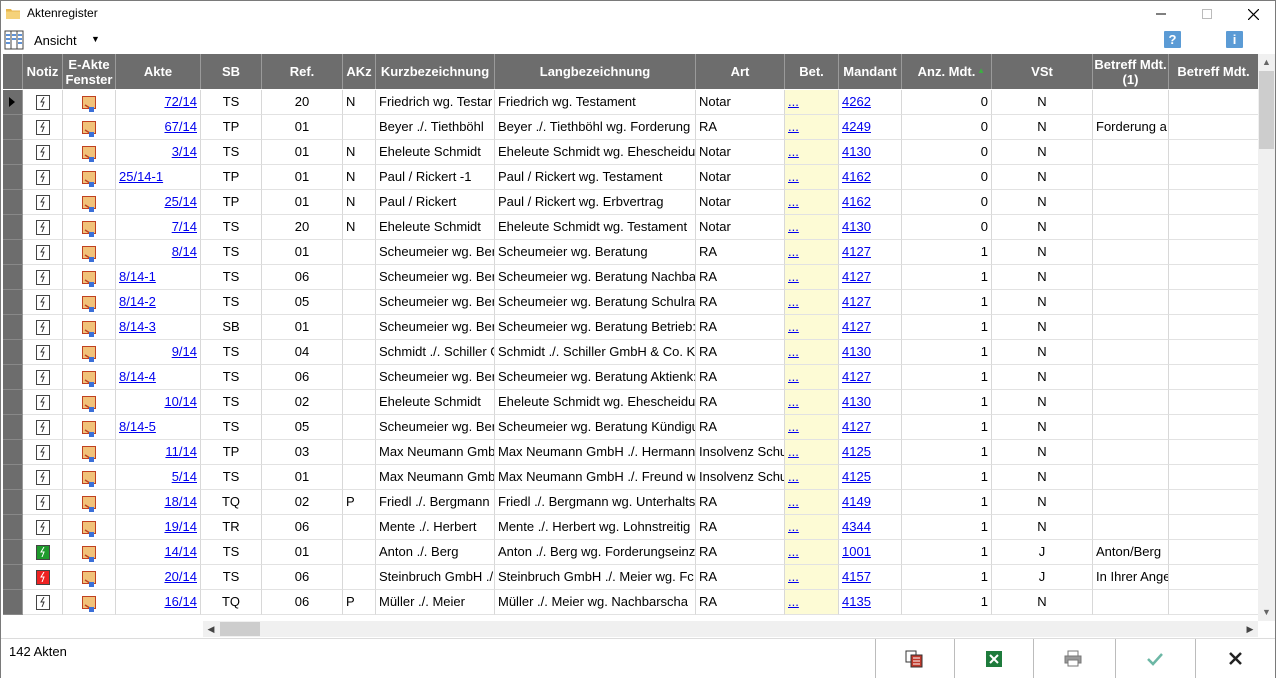 The height and width of the screenshot is (678, 1276). I want to click on cell-mandant: 4127, so click(870, 302).